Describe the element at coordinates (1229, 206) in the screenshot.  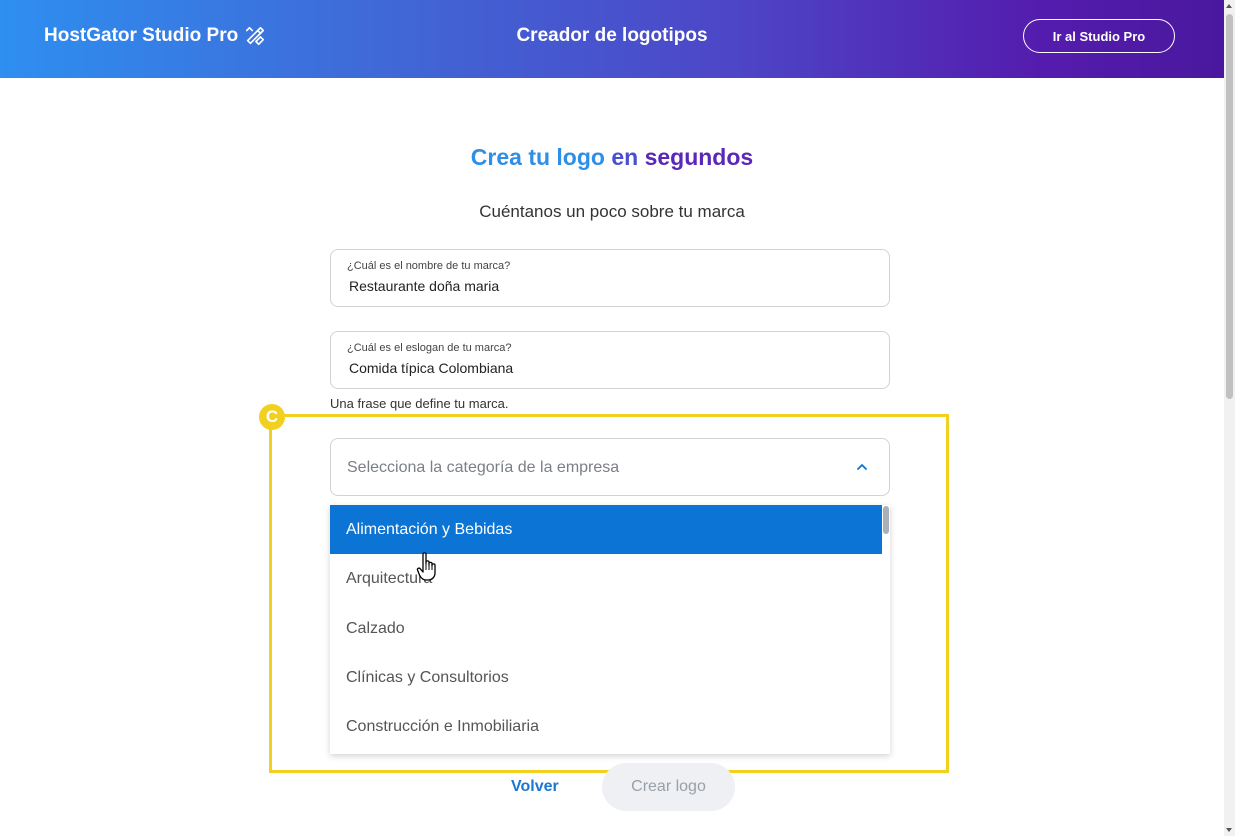
I see `scrollbar-thumb` at that location.